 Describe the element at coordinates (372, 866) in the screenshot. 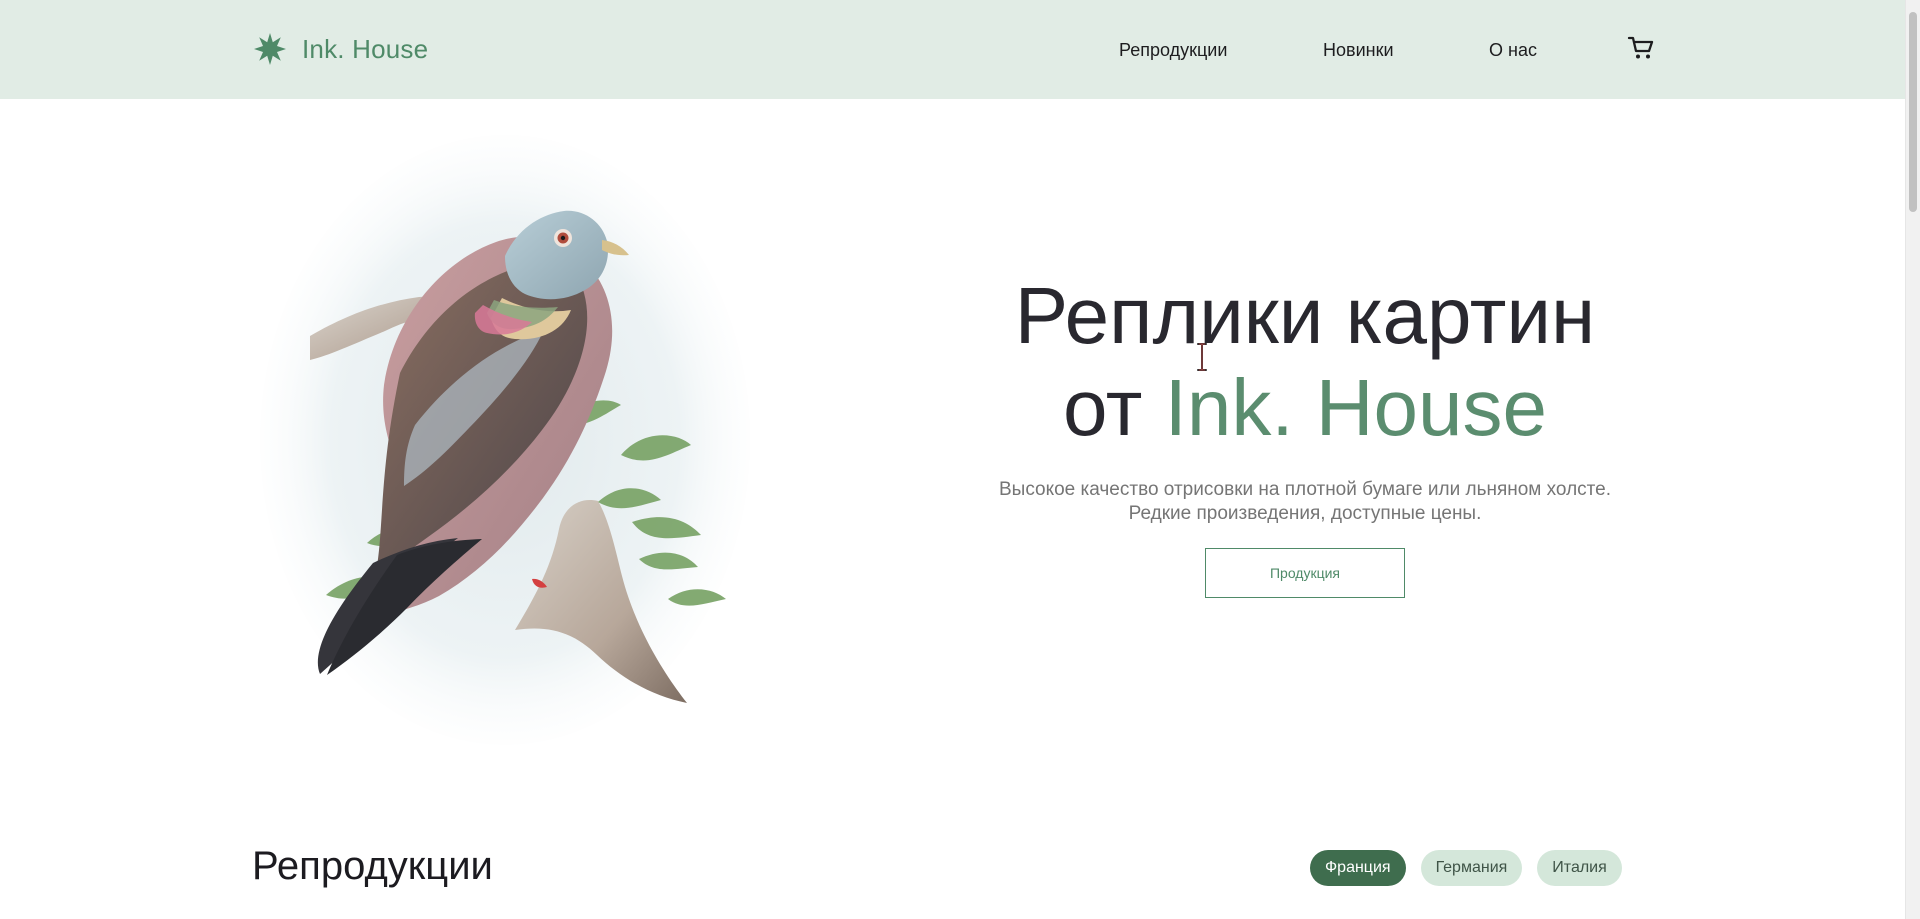

I see `section-title: Репродукции` at that location.